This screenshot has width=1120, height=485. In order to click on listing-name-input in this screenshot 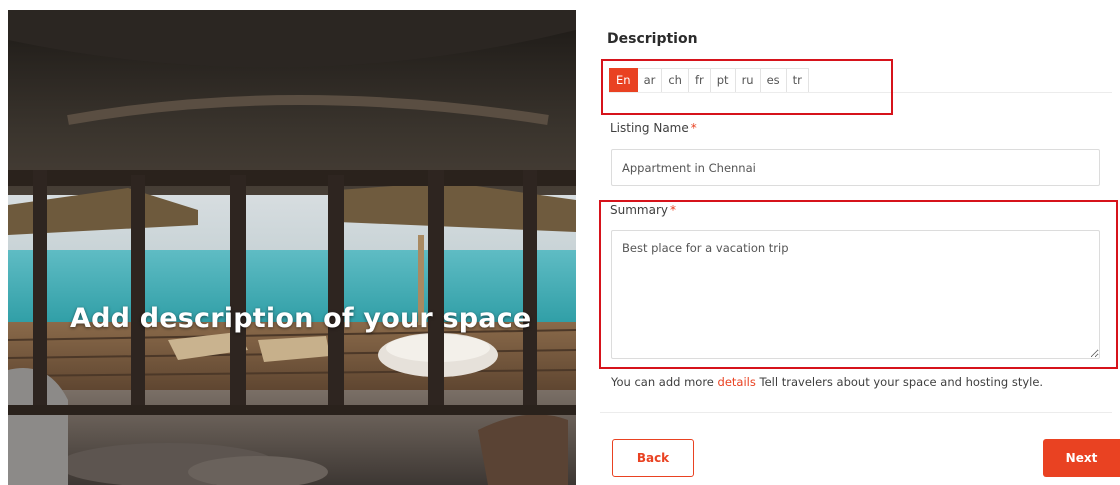, I will do `click(855, 167)`.